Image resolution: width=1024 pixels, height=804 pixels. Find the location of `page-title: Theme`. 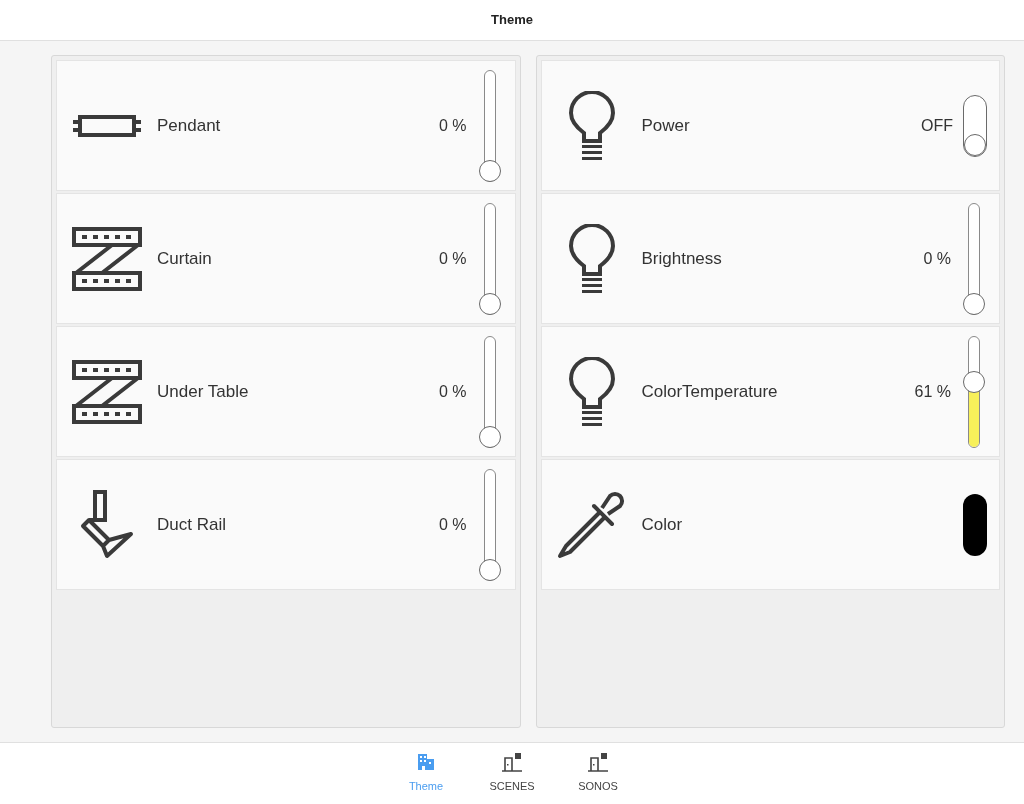

page-title: Theme is located at coordinates (512, 20).